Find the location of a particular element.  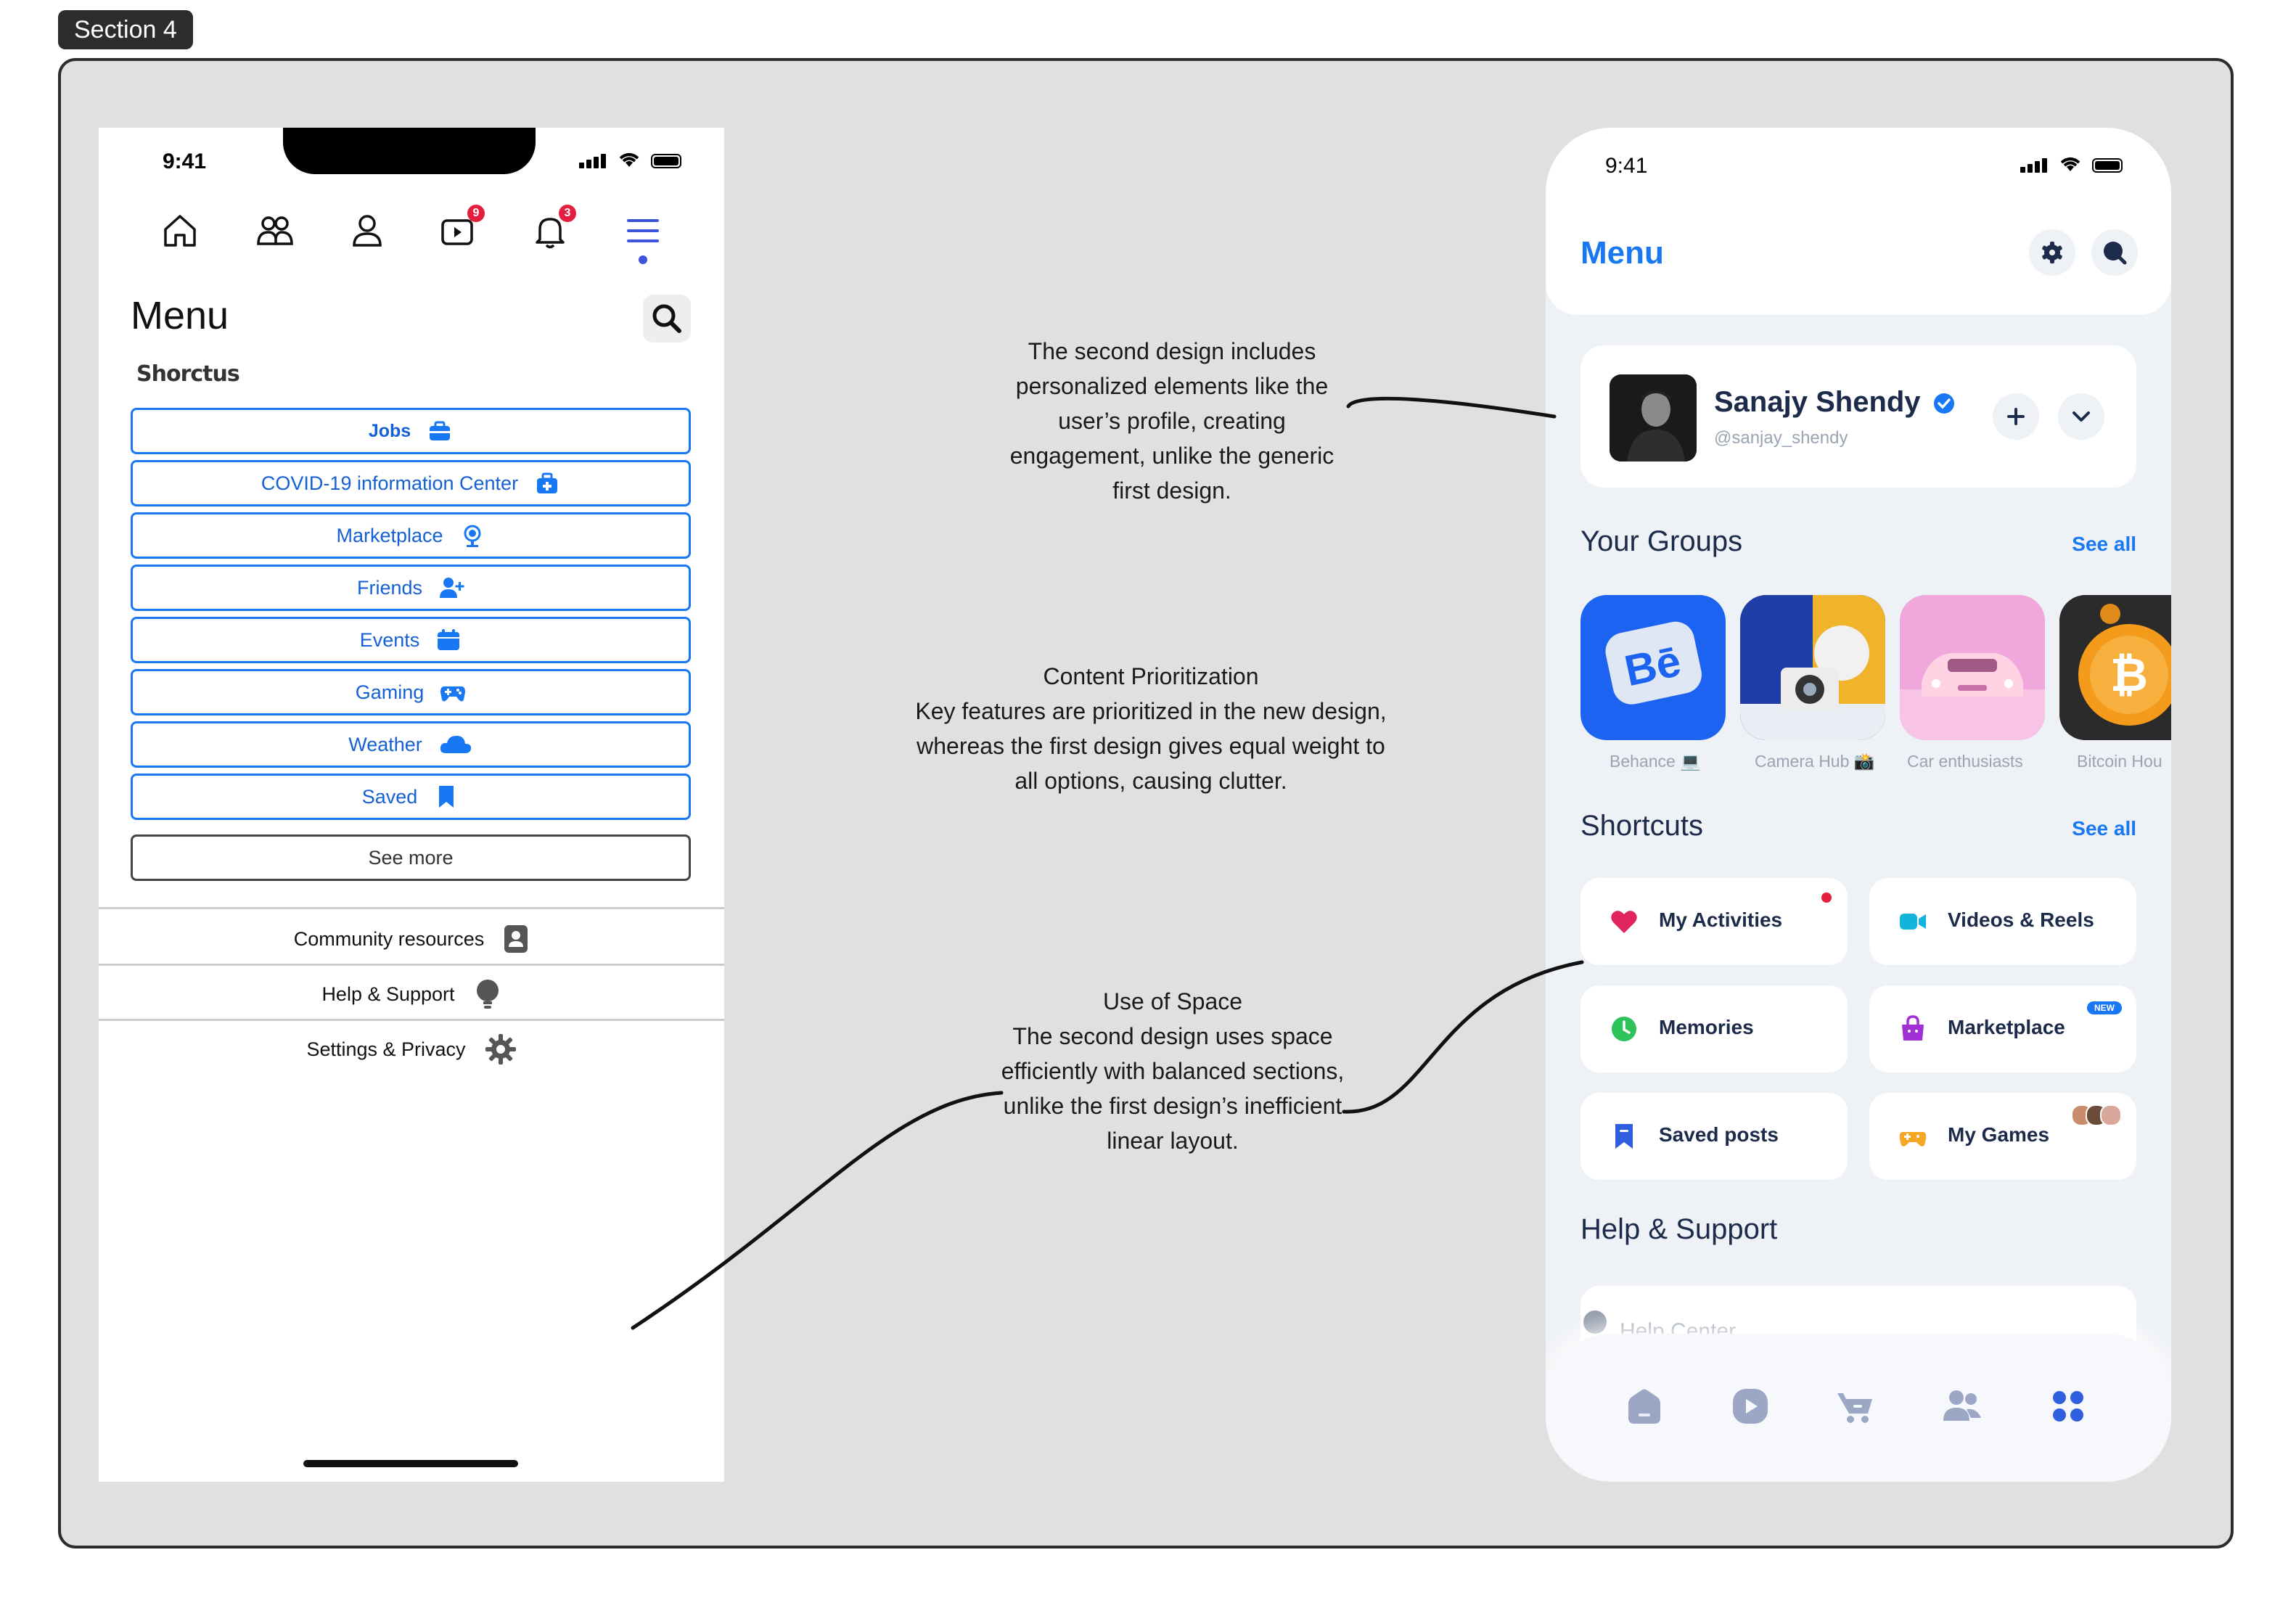

menu-hamburger-icon is located at coordinates (643, 231).